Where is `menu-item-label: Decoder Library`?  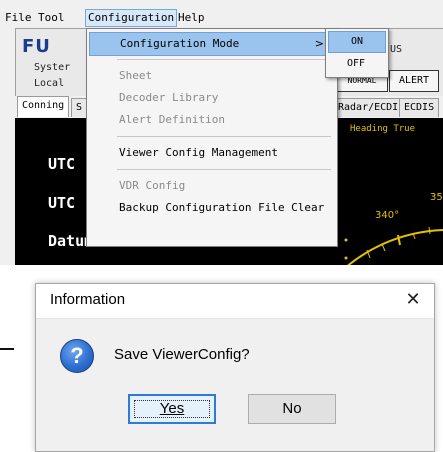 menu-item-label: Decoder Library is located at coordinates (169, 97).